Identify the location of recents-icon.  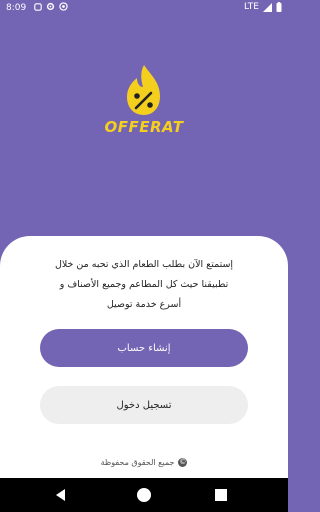
(221, 495).